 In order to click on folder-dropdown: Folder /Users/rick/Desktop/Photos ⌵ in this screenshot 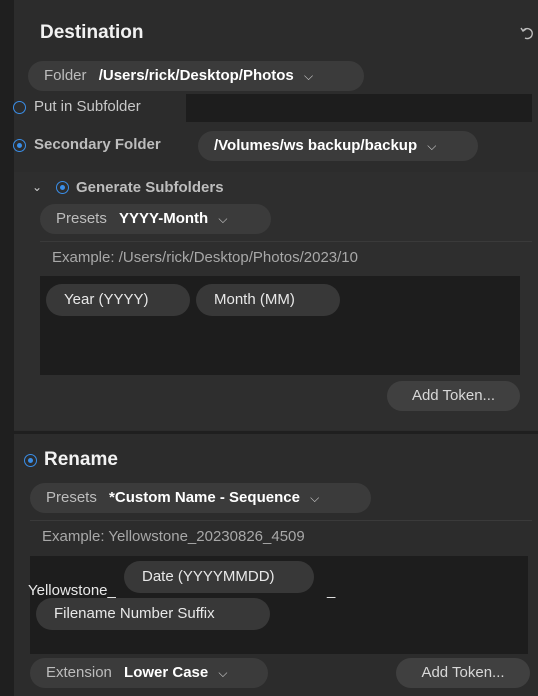, I will do `click(196, 76)`.